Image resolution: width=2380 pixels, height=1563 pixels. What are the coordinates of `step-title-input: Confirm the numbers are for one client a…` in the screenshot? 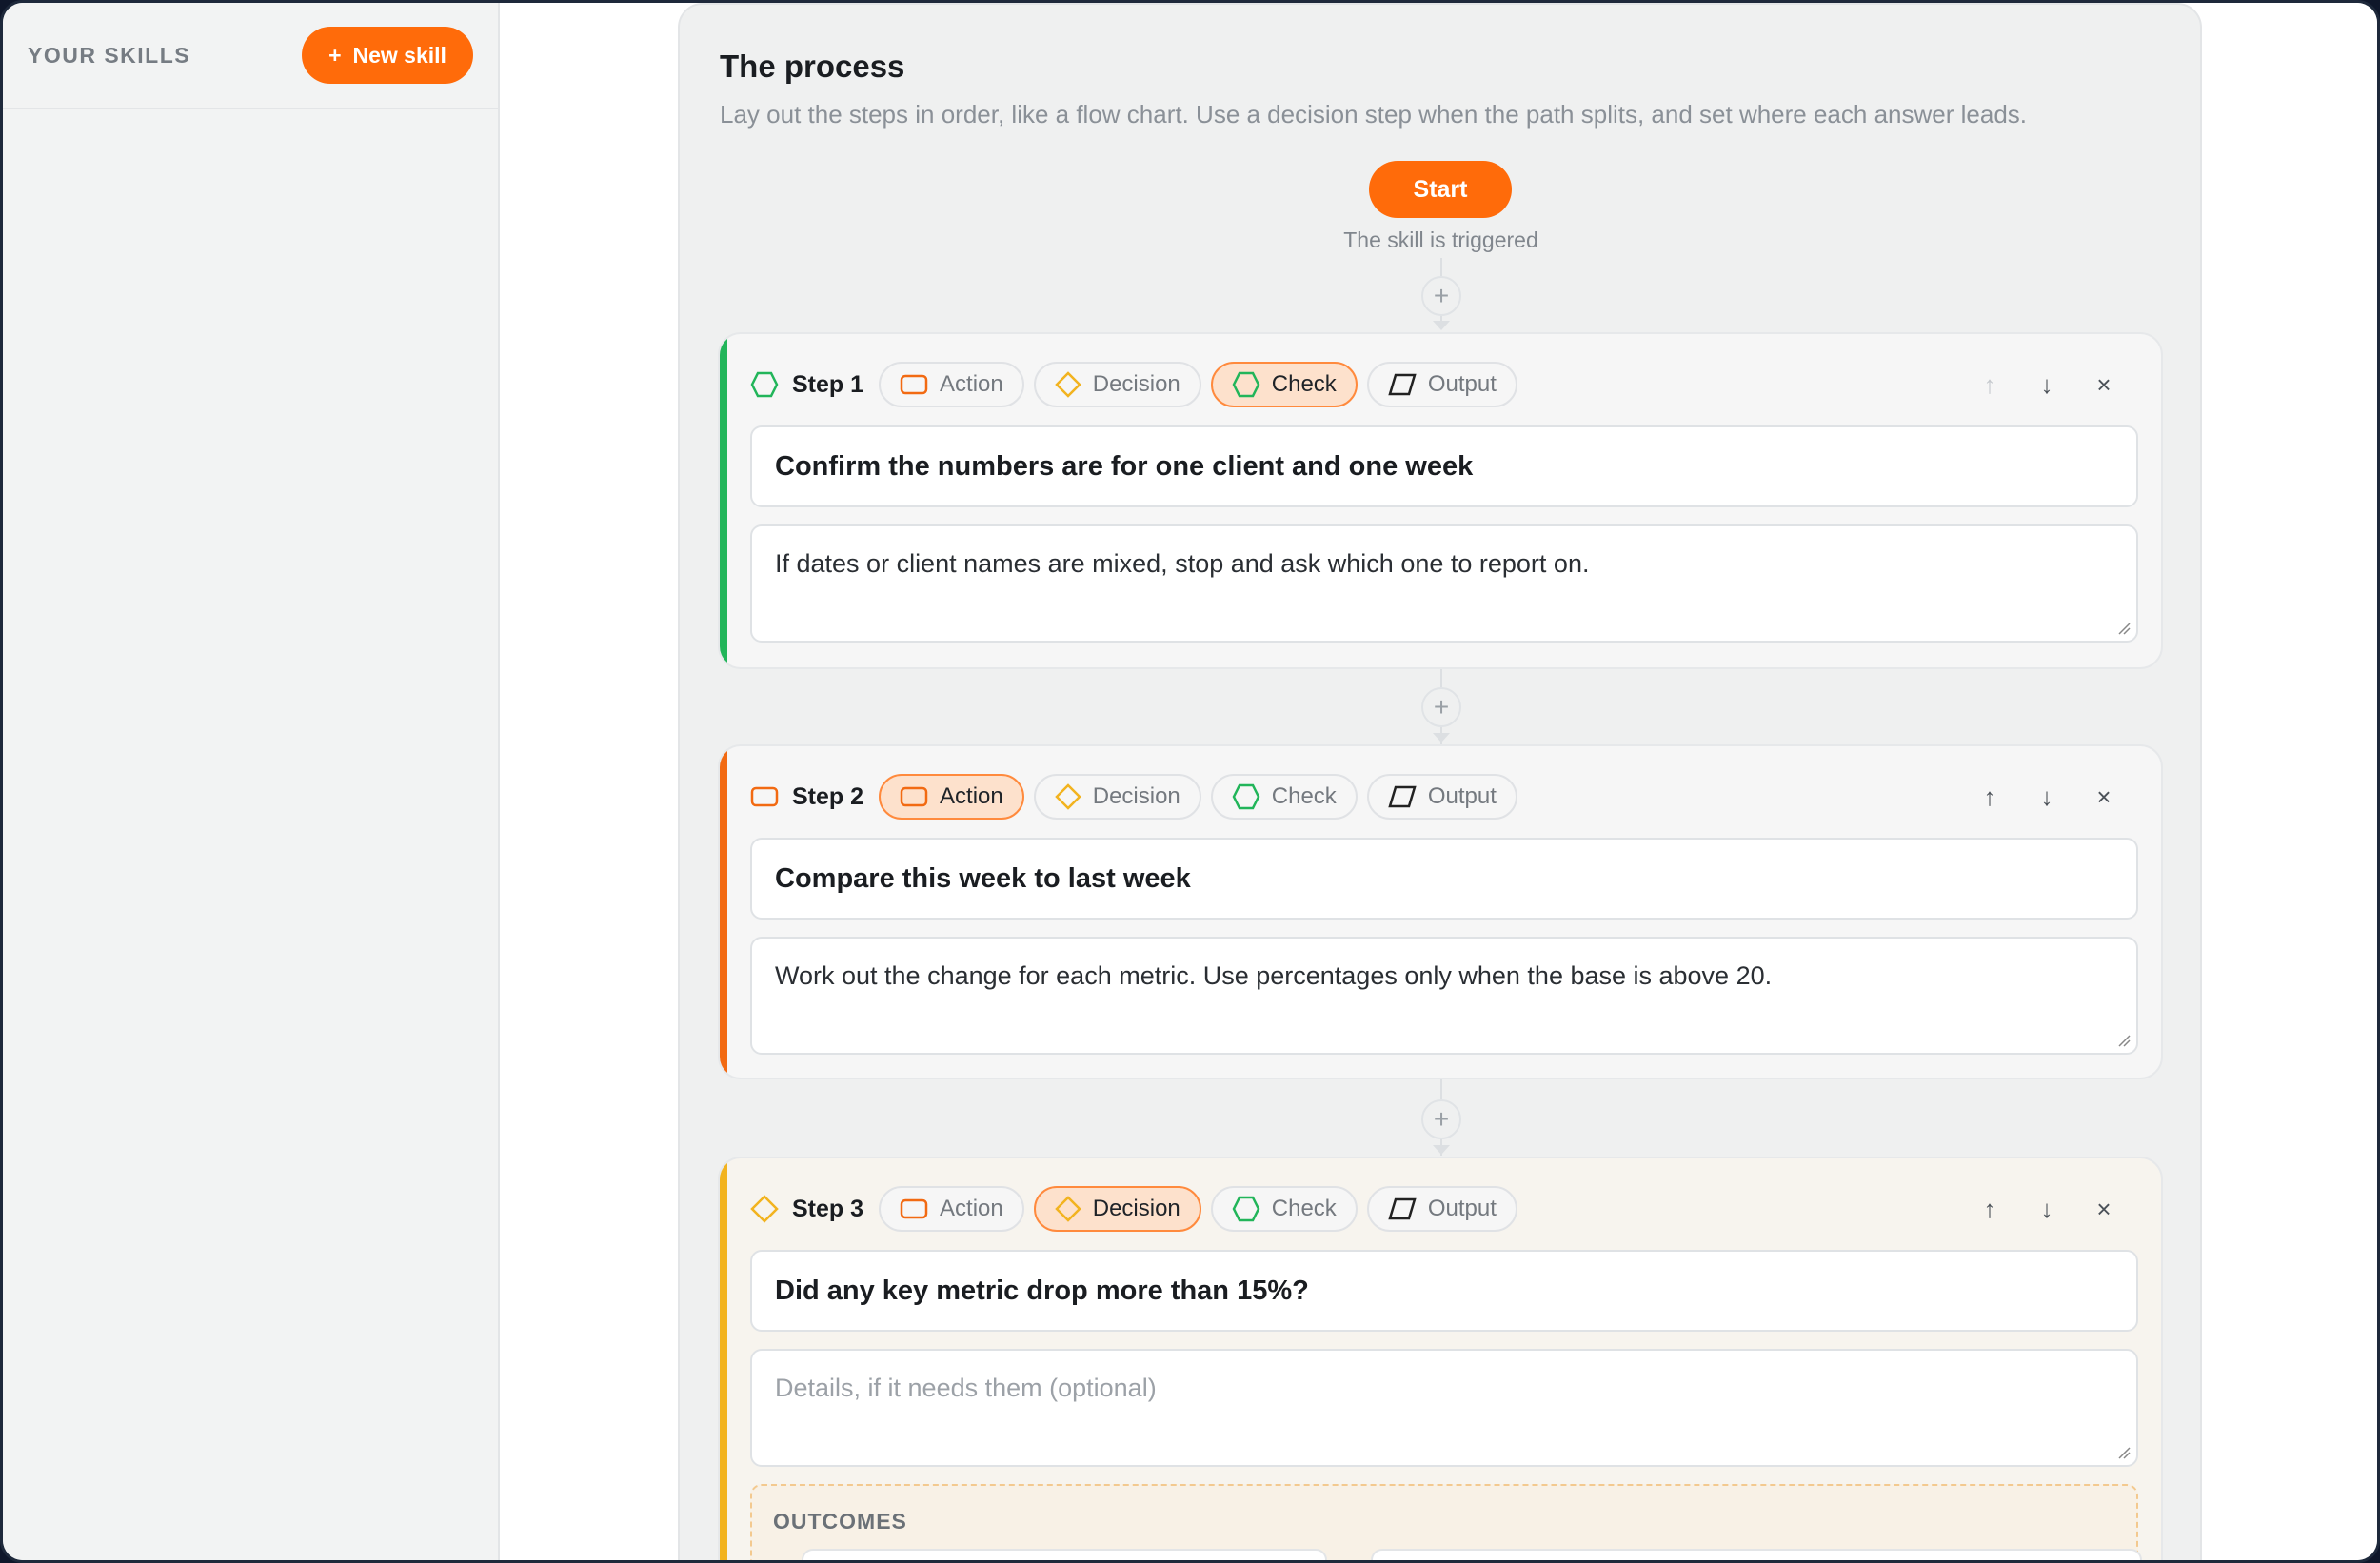 It's located at (1444, 466).